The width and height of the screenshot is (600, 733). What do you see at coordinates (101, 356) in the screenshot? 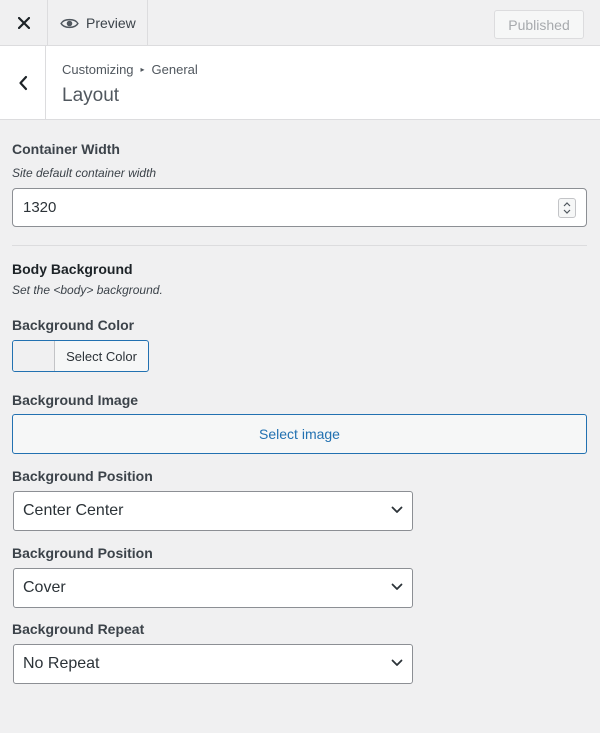
I see `select-color-label: Select Color` at bounding box center [101, 356].